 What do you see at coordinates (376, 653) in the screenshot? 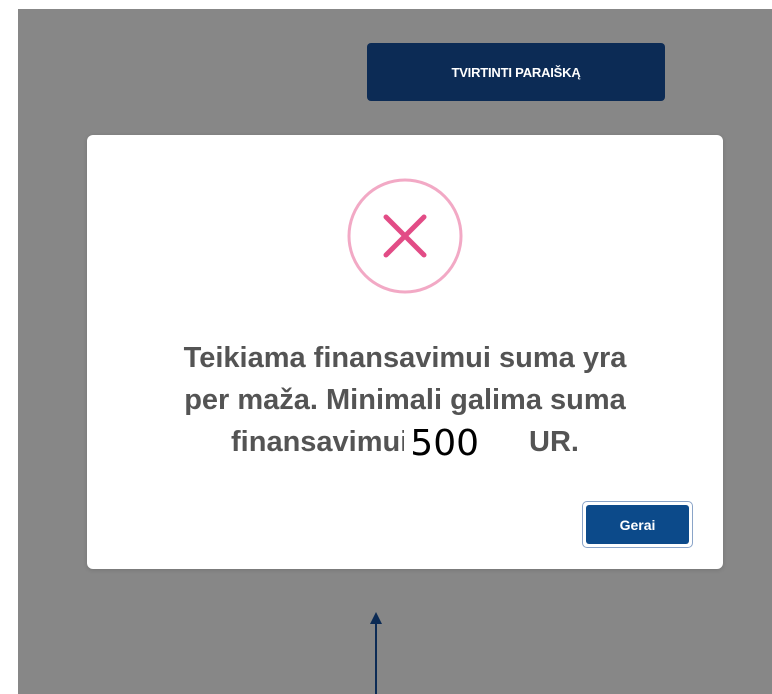
I see `annotation-arrow-icon` at bounding box center [376, 653].